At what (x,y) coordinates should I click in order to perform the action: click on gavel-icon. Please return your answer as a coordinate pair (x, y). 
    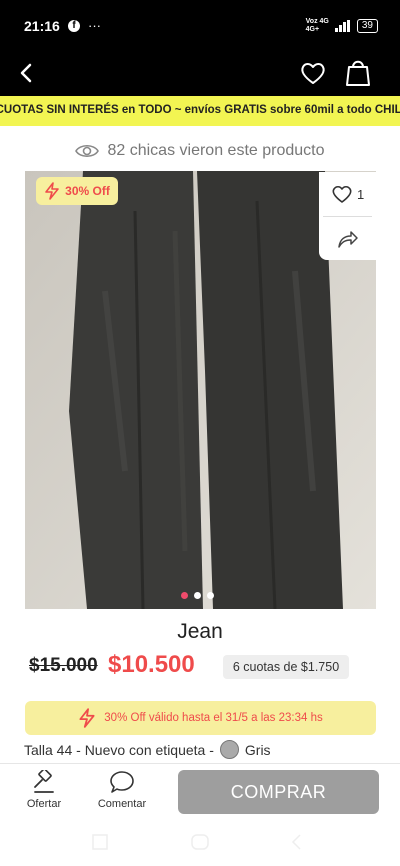
    Looking at the image, I should click on (44, 781).